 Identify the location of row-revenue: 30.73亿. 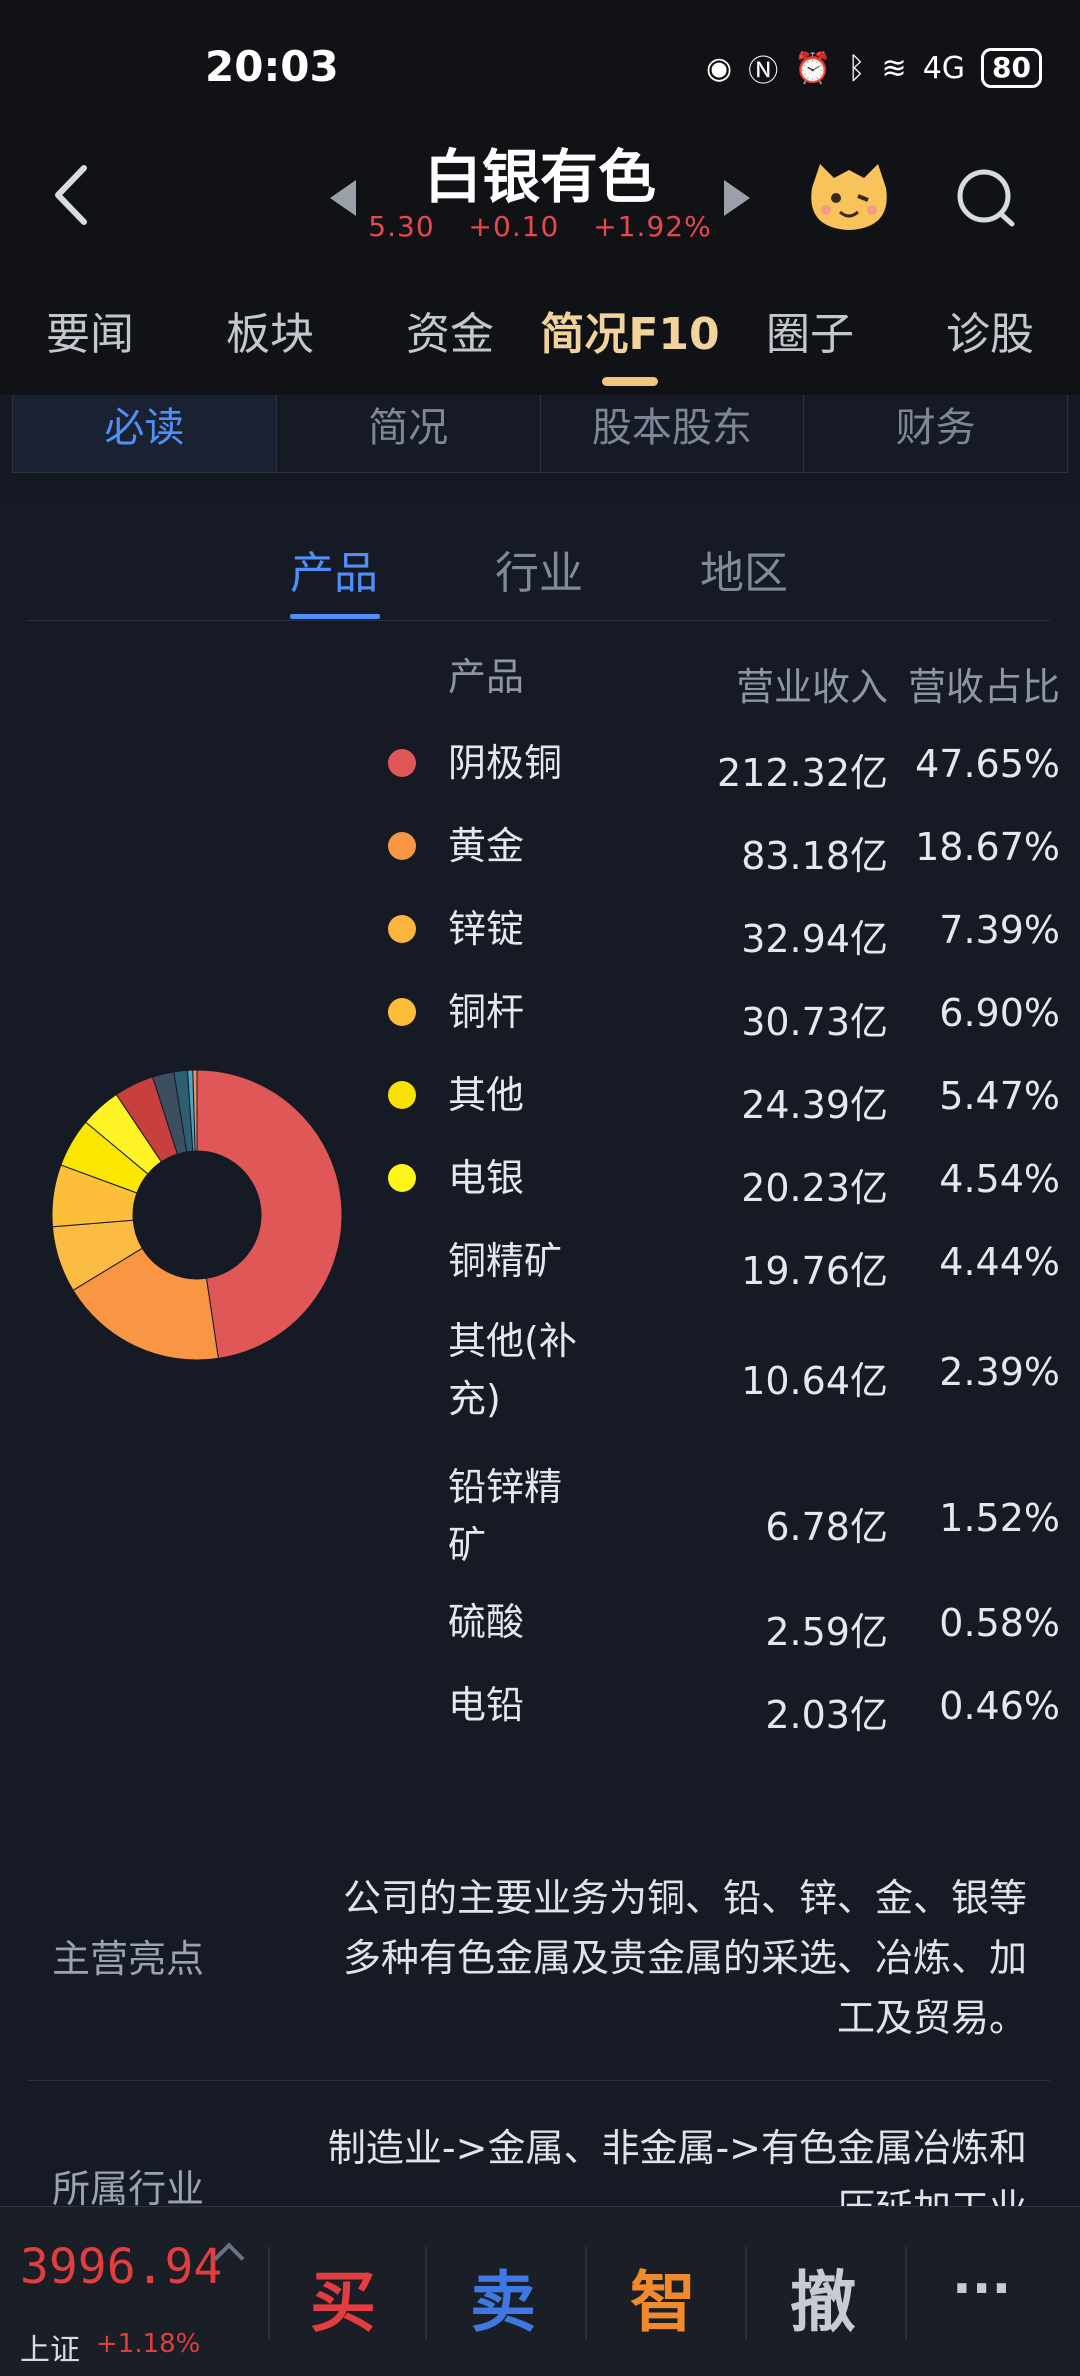
(814, 1022).